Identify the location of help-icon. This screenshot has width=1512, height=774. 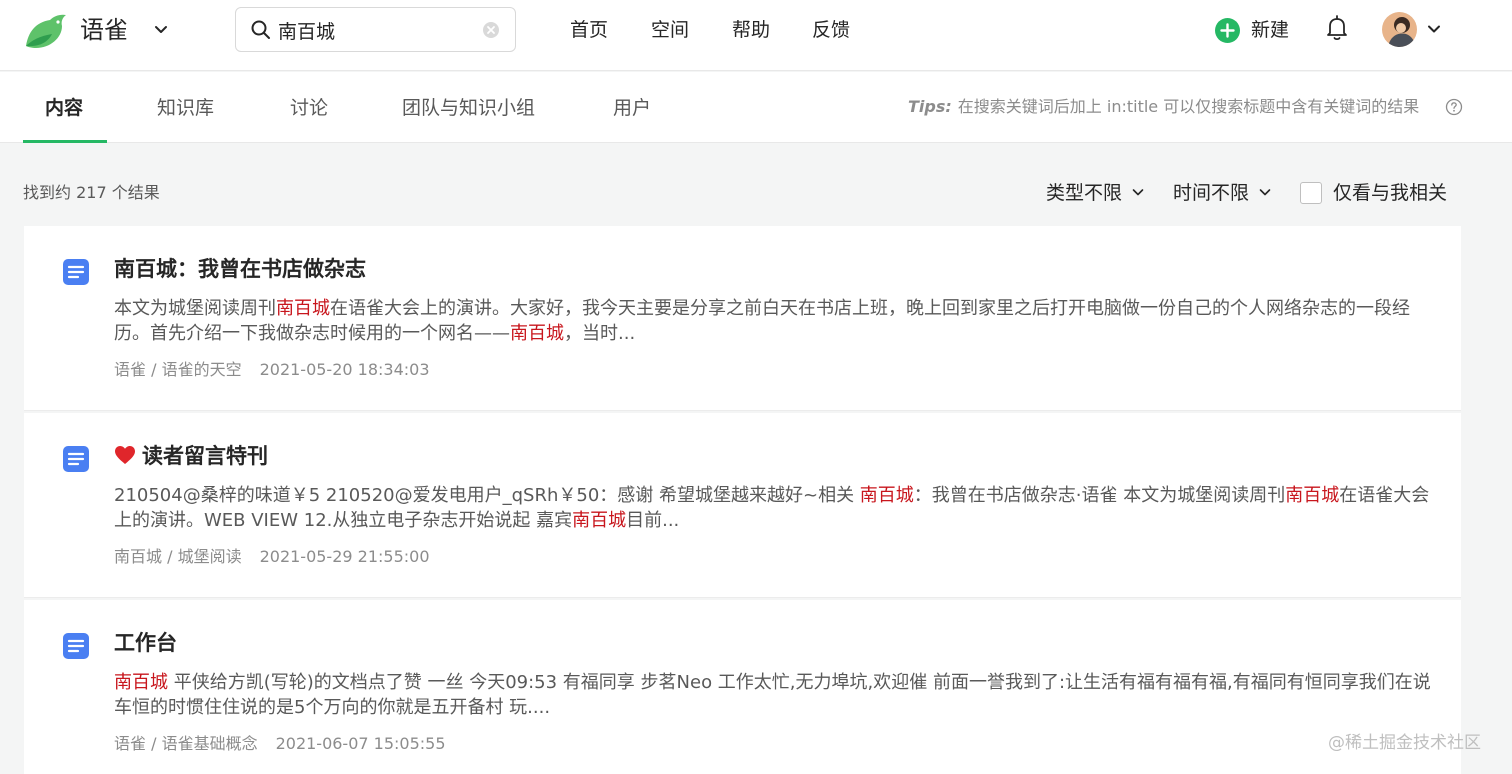
(1454, 107).